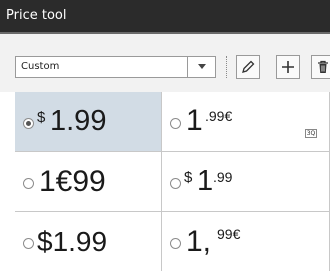 The image size is (330, 271). Describe the element at coordinates (229, 234) in the screenshot. I see `price-suffix: 99€` at that location.